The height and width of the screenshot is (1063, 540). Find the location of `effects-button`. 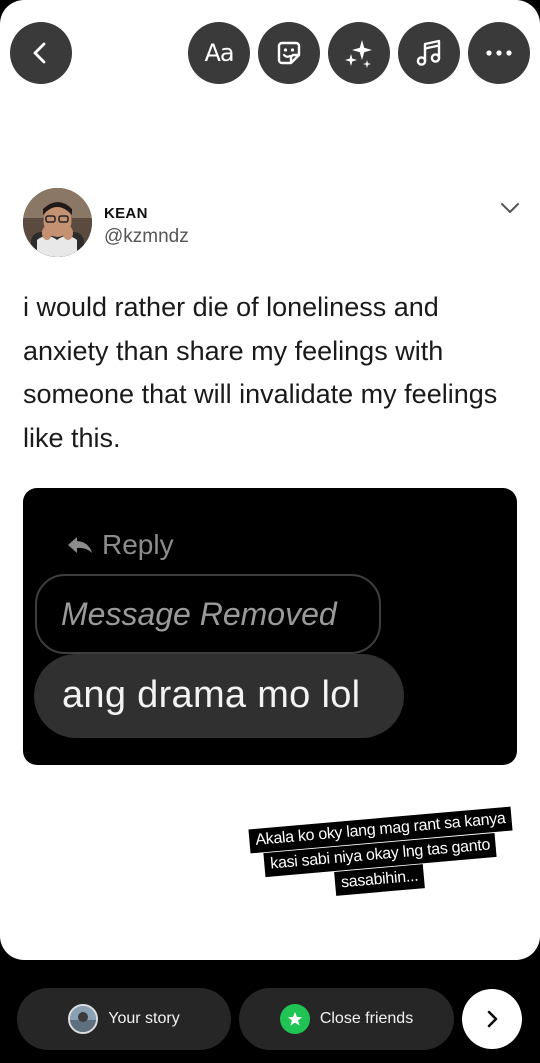

effects-button is located at coordinates (359, 53).